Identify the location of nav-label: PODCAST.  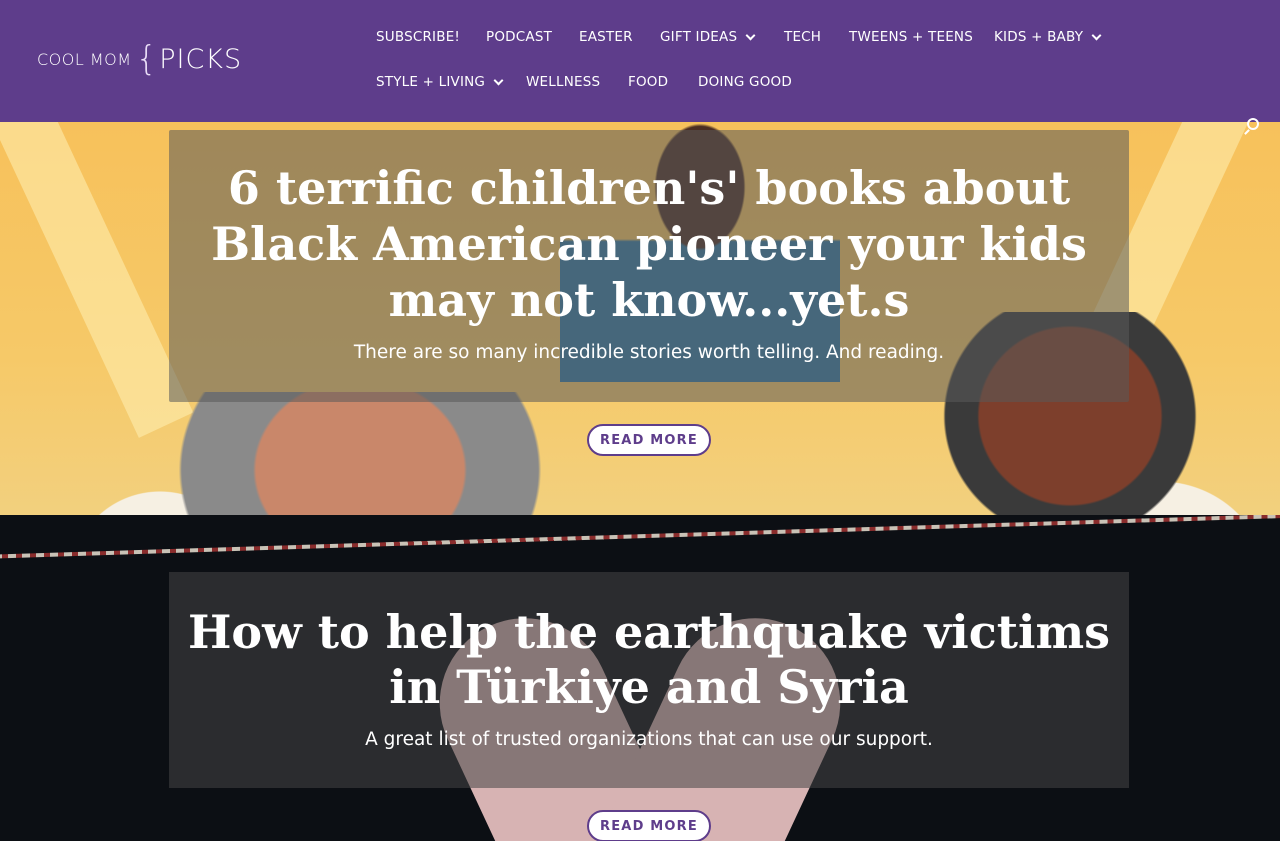
(519, 37).